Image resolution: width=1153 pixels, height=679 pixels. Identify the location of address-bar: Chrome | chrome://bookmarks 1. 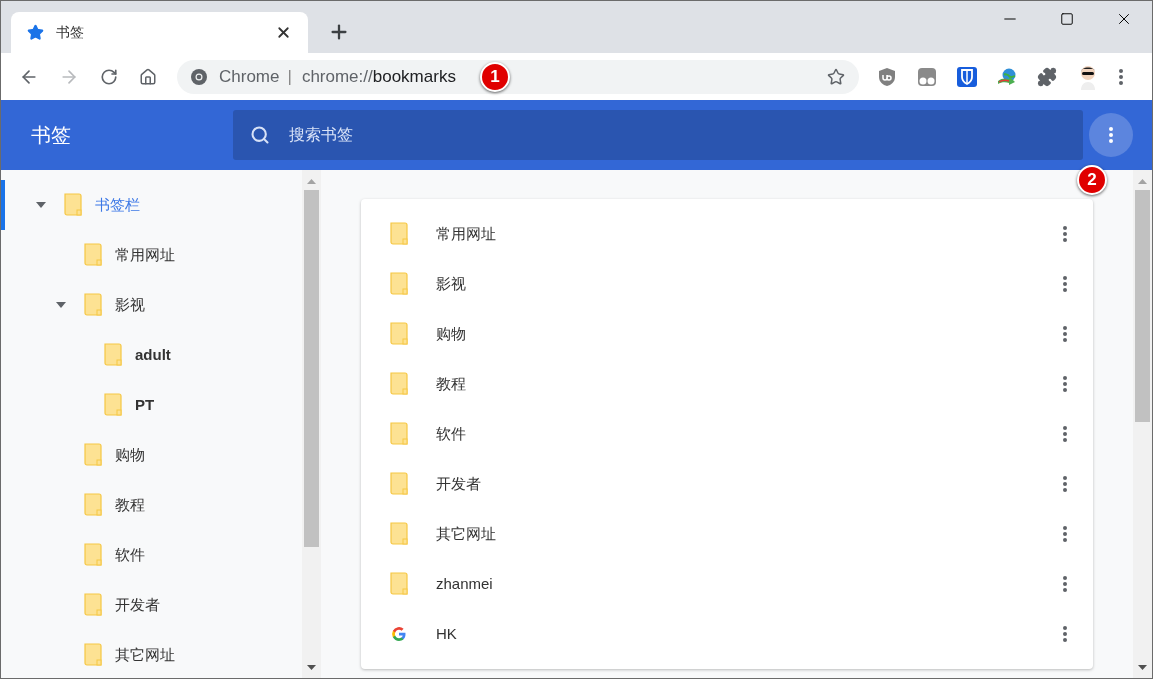
(518, 76).